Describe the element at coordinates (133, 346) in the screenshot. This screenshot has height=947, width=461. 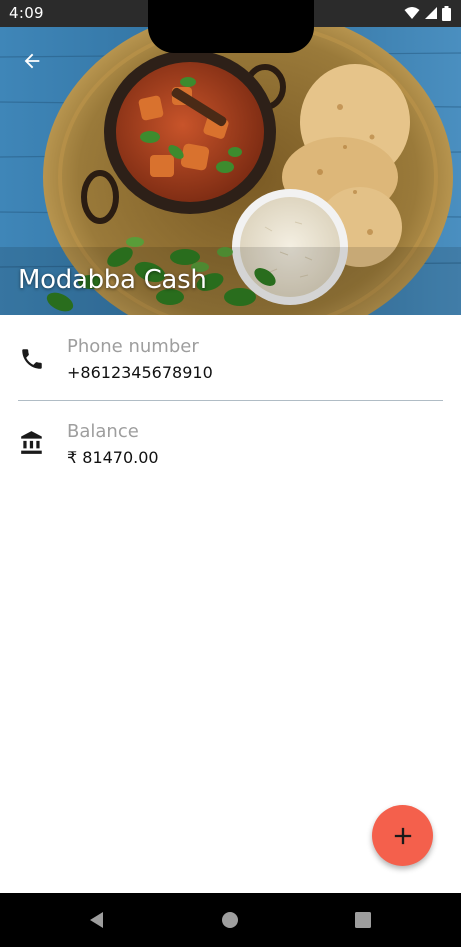
I see `phone-label: Phone number` at that location.